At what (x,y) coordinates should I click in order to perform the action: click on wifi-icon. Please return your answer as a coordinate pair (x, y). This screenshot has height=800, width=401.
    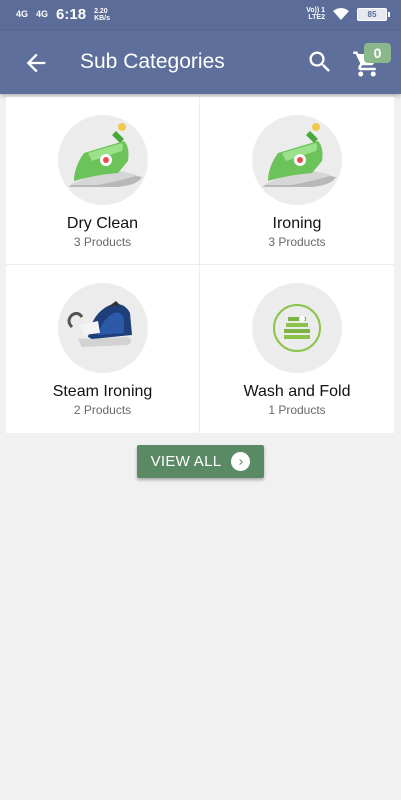
    Looking at the image, I should click on (341, 14).